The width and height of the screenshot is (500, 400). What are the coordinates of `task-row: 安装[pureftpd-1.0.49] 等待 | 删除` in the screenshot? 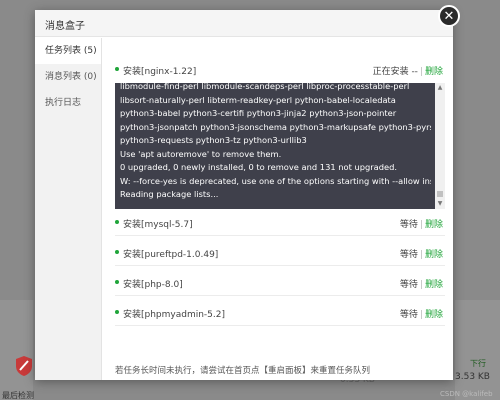 It's located at (280, 253).